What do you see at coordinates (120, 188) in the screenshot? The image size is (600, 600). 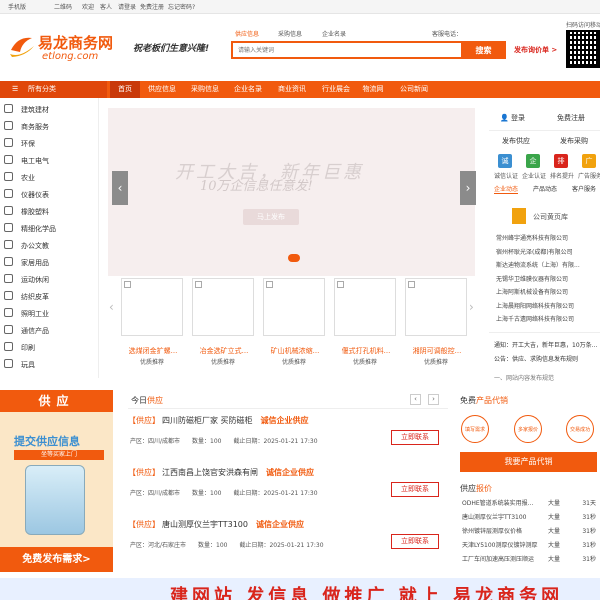 I see `banner-prev-arrow: ‹` at bounding box center [120, 188].